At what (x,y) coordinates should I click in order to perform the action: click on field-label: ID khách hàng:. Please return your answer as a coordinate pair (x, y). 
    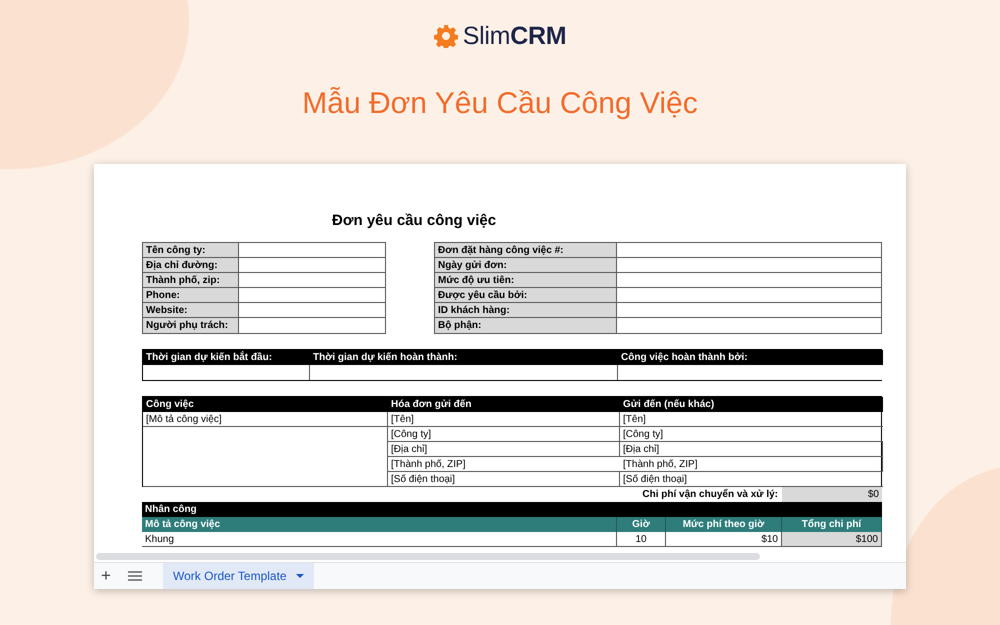
    Looking at the image, I should click on (526, 310).